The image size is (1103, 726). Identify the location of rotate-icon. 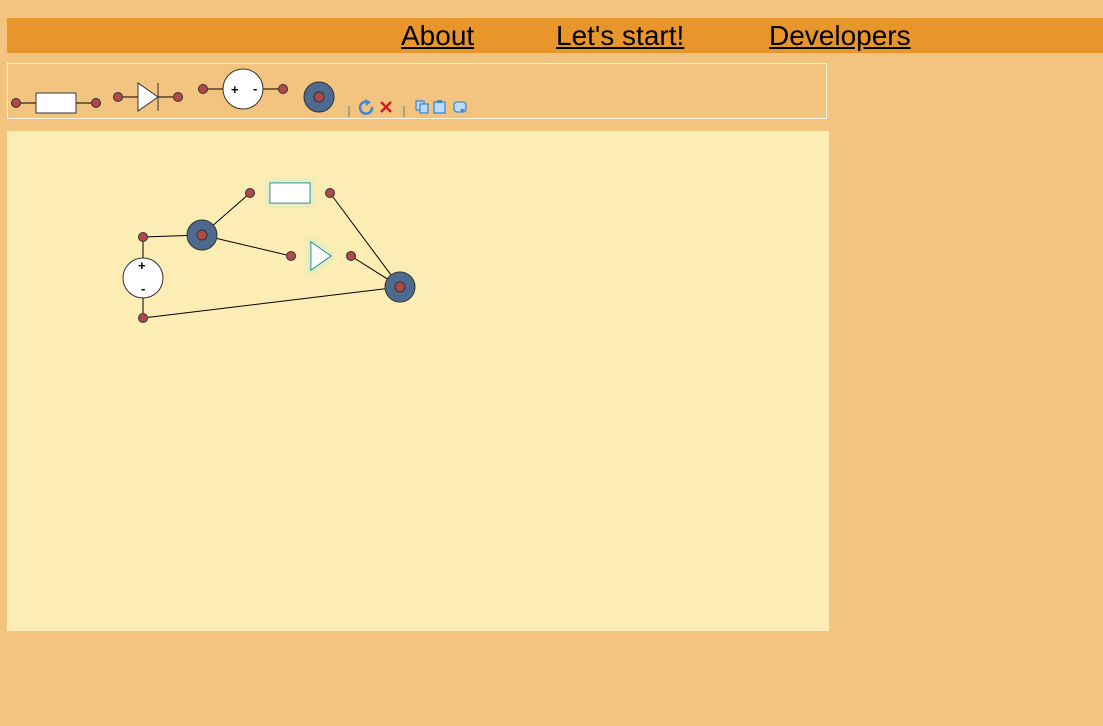
(366, 107).